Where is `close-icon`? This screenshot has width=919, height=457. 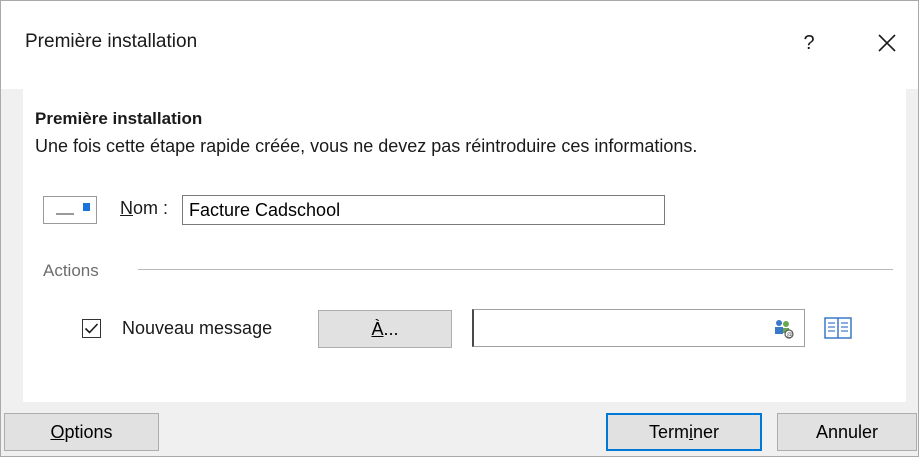 close-icon is located at coordinates (887, 43).